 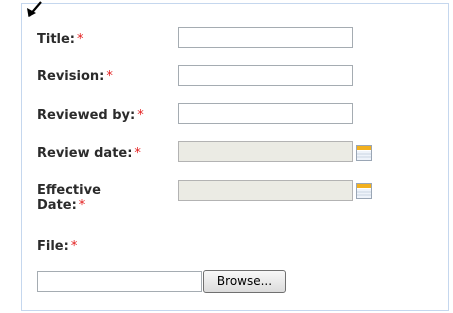 I want to click on review-date-input, so click(x=265, y=151).